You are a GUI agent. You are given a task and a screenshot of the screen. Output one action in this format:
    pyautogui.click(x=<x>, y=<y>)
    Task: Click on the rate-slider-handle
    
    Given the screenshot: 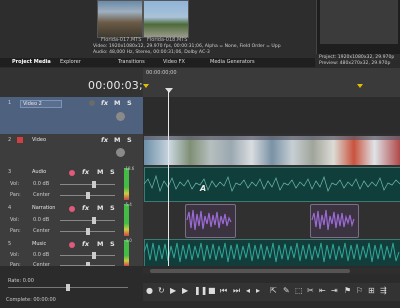 What is the action you would take?
    pyautogui.click(x=68, y=287)
    